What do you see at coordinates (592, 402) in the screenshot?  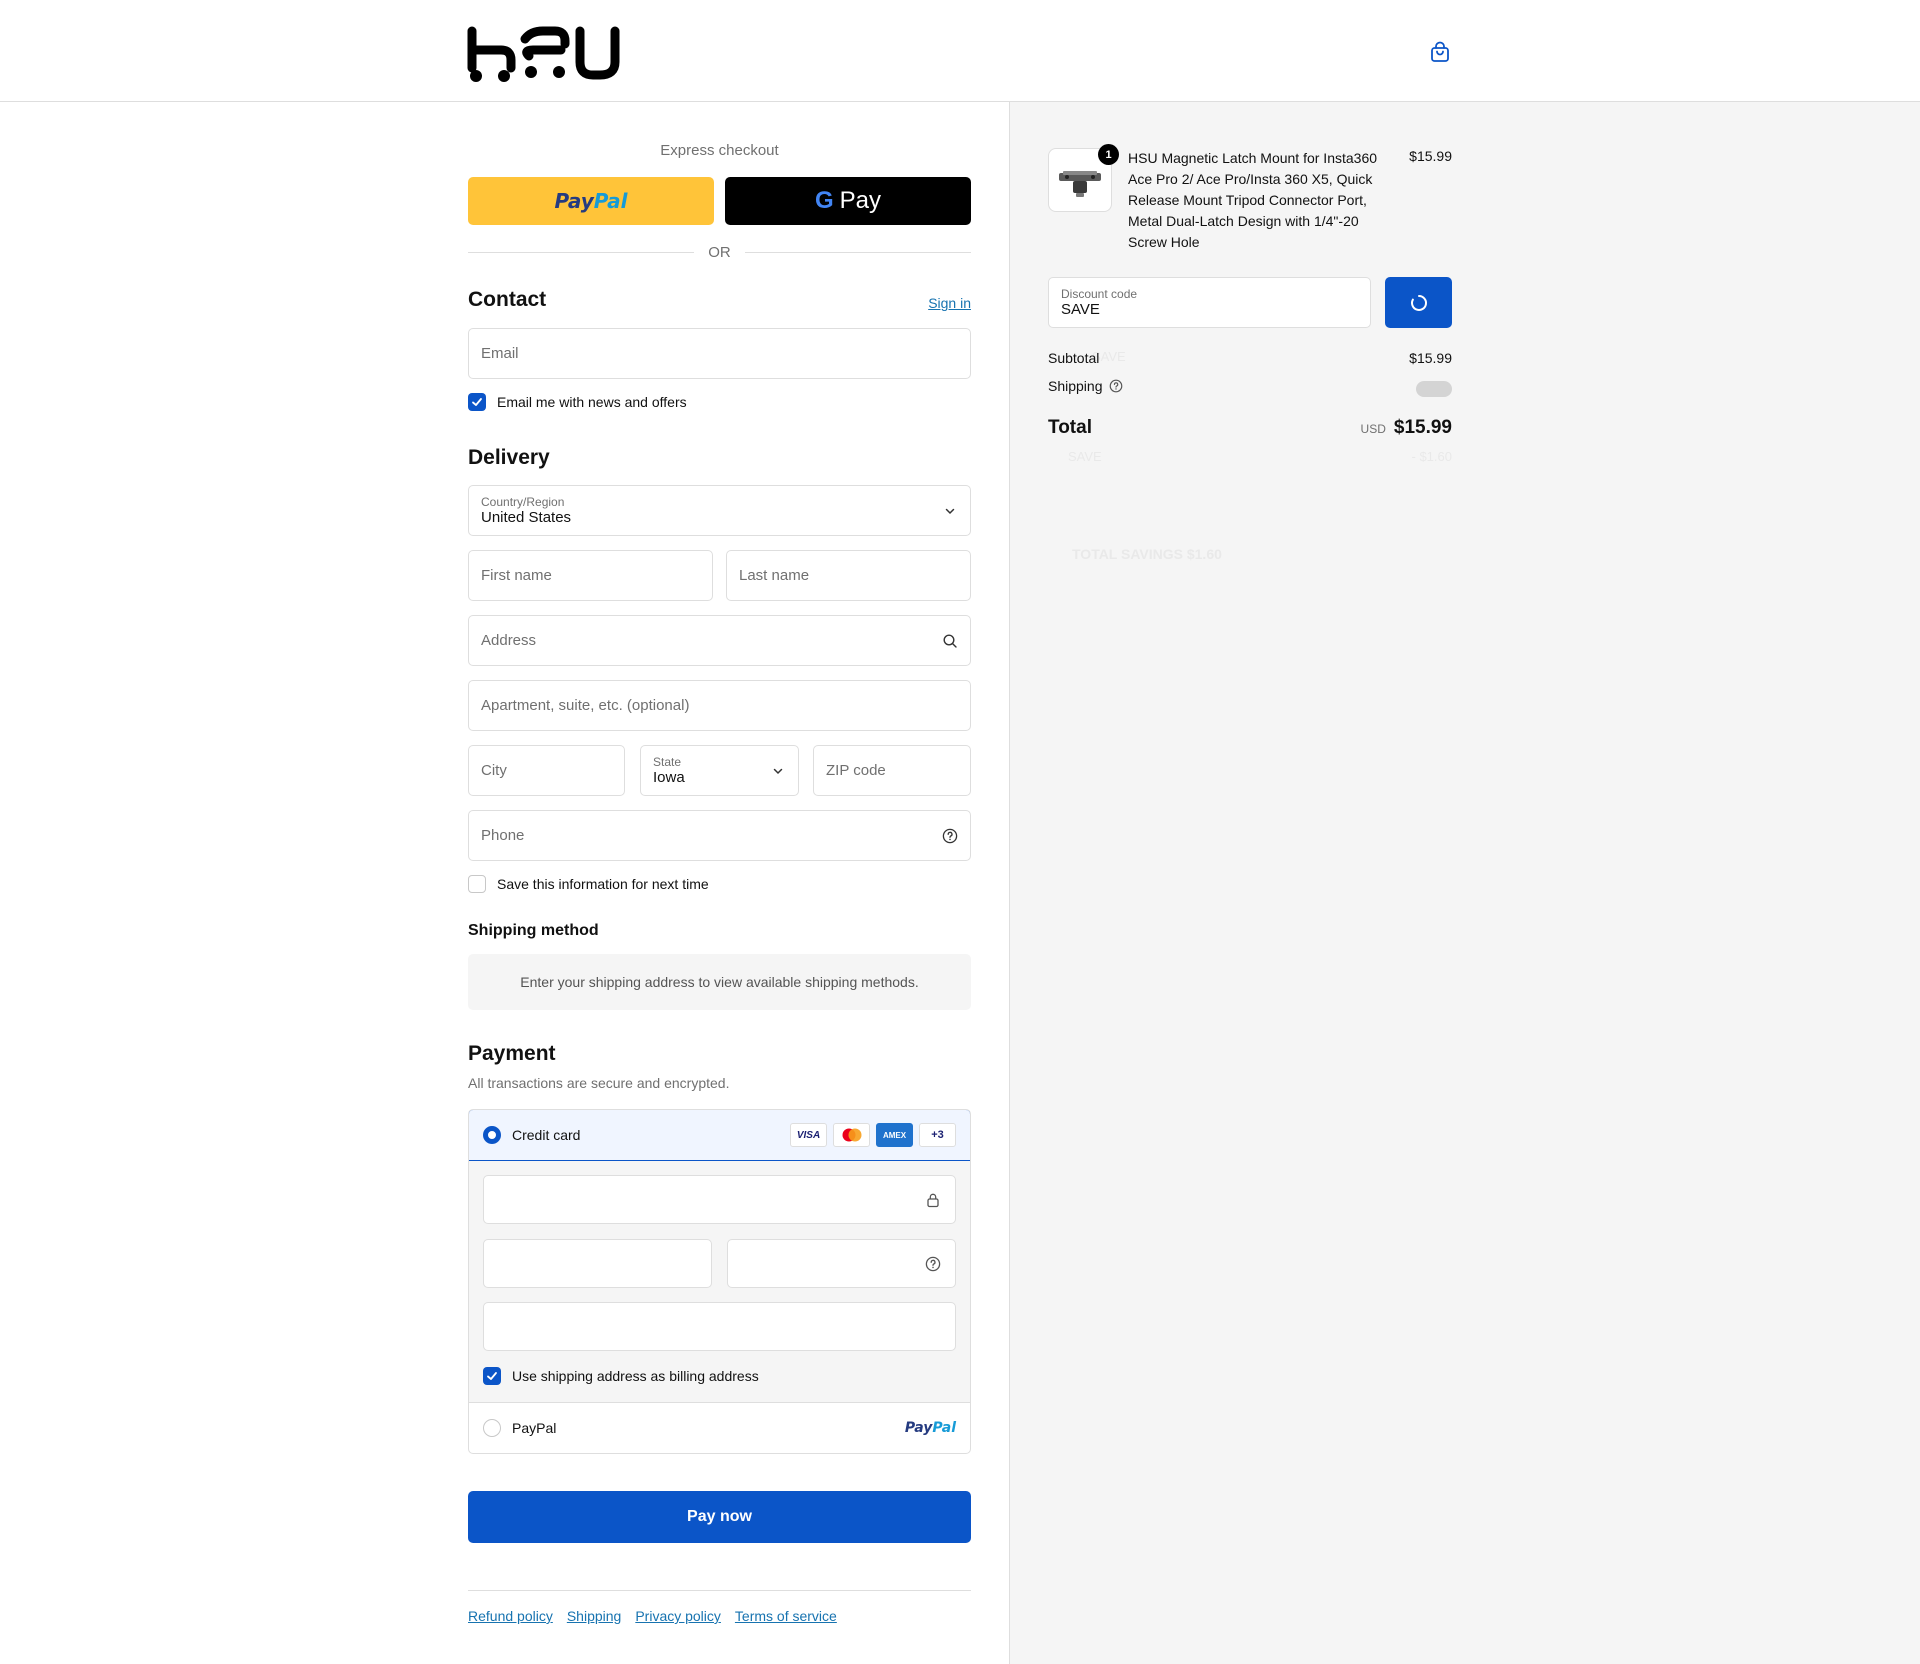 I see `newsletter-label: Email me with news and offers` at bounding box center [592, 402].